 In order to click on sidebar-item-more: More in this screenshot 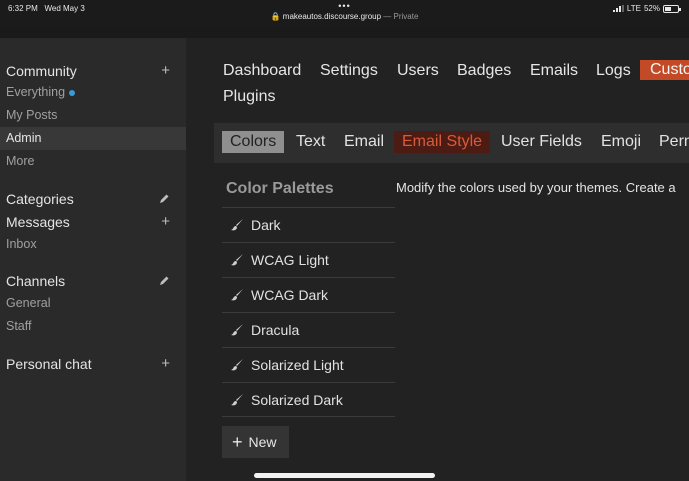, I will do `click(93, 161)`.